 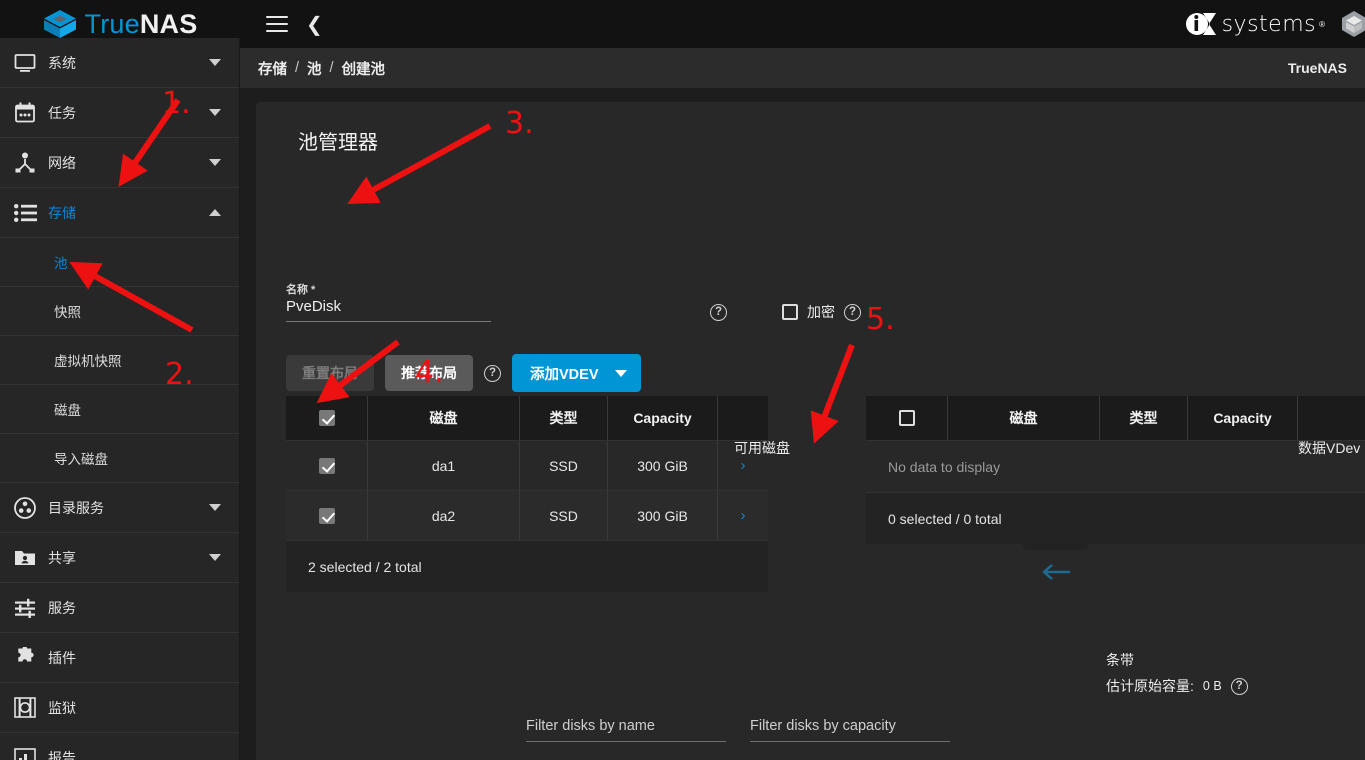 What do you see at coordinates (119, 708) in the screenshot?
I see `sidebar-item-jails: 监狱` at bounding box center [119, 708].